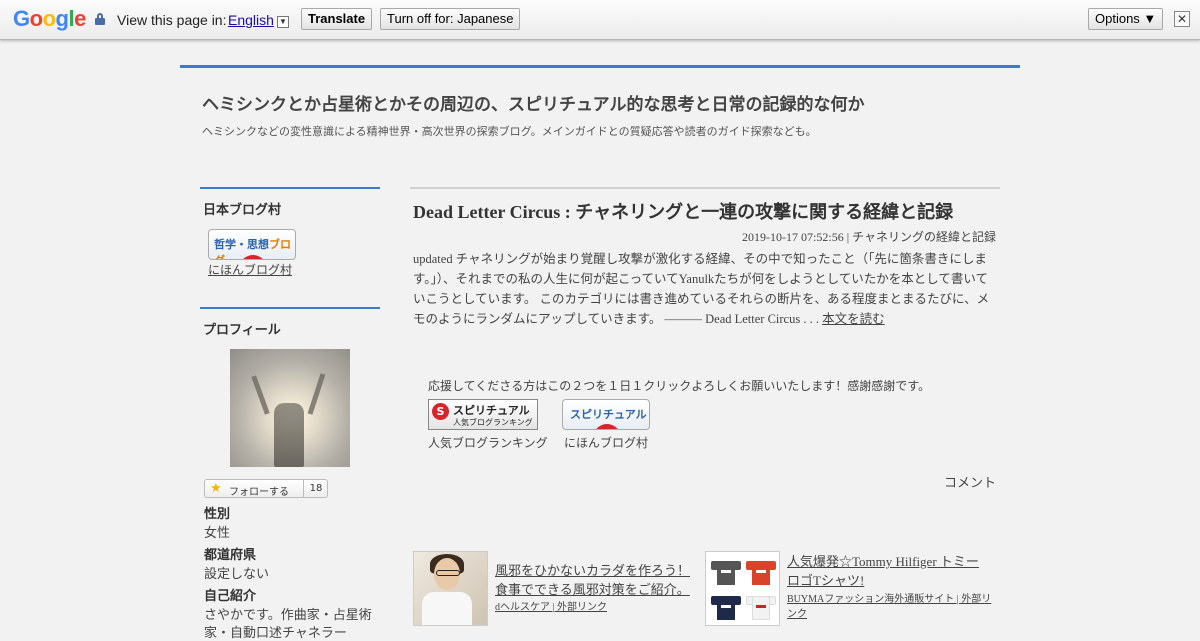 The width and height of the screenshot is (1200, 641). Describe the element at coordinates (493, 422) in the screenshot. I see `ranking-banner-subtitle: 人気ブログランキング` at that location.